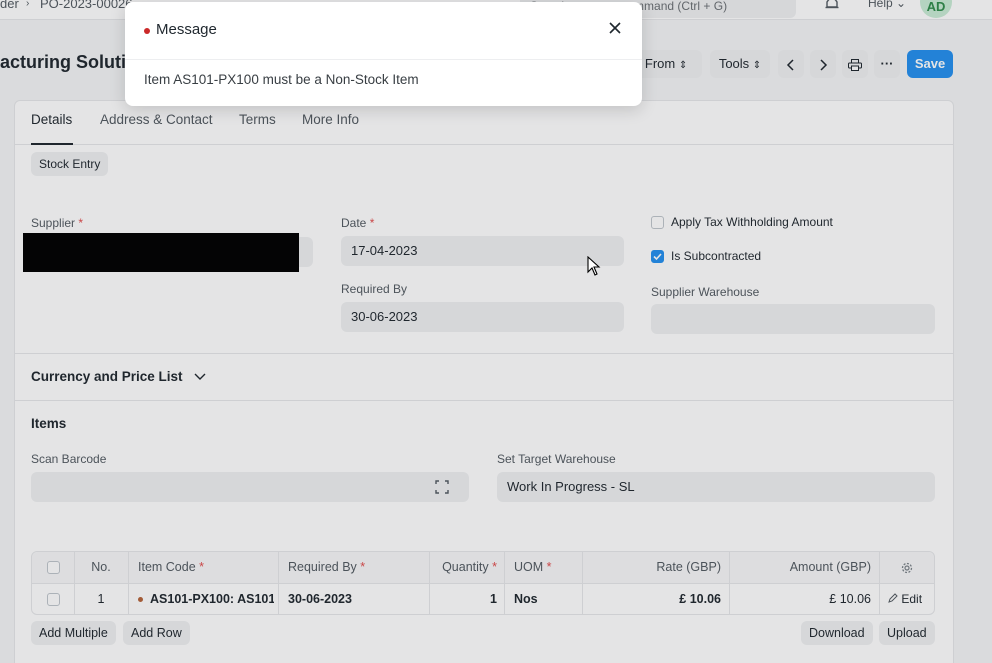 The height and width of the screenshot is (663, 992). I want to click on dialog-header: Message, so click(383, 31).